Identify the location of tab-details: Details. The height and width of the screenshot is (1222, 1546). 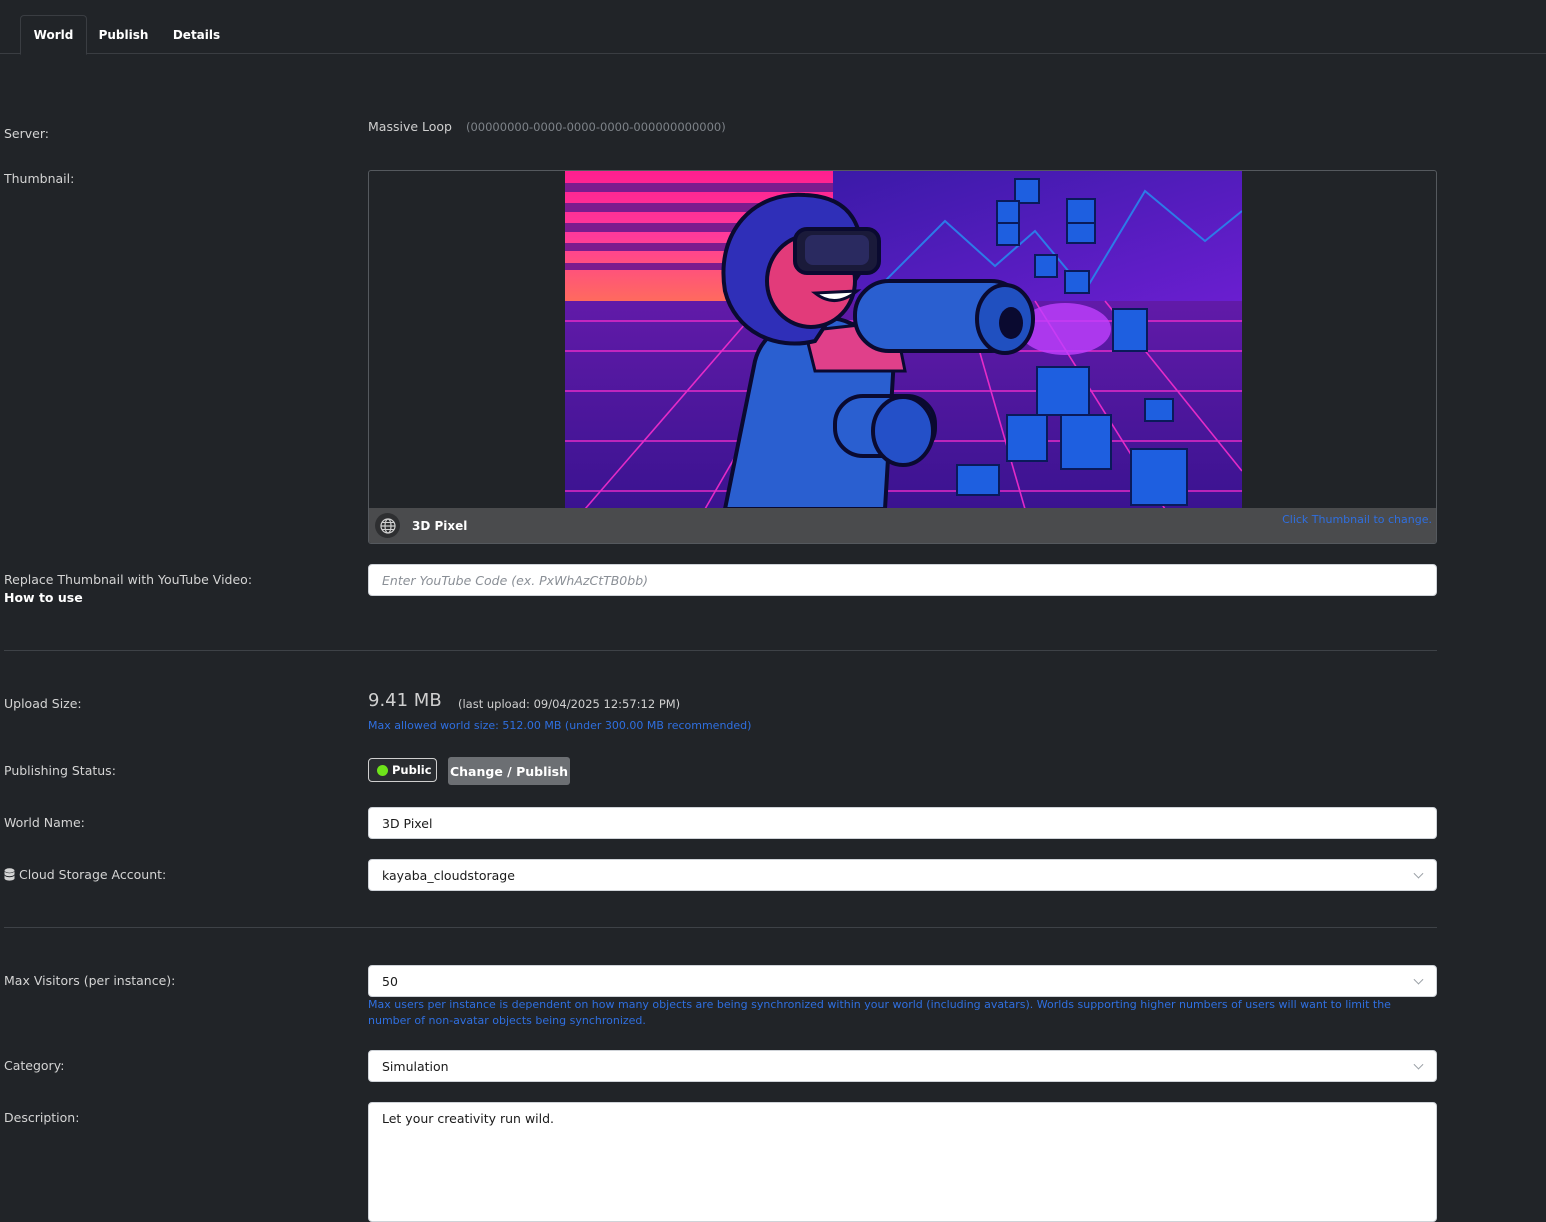
(196, 34).